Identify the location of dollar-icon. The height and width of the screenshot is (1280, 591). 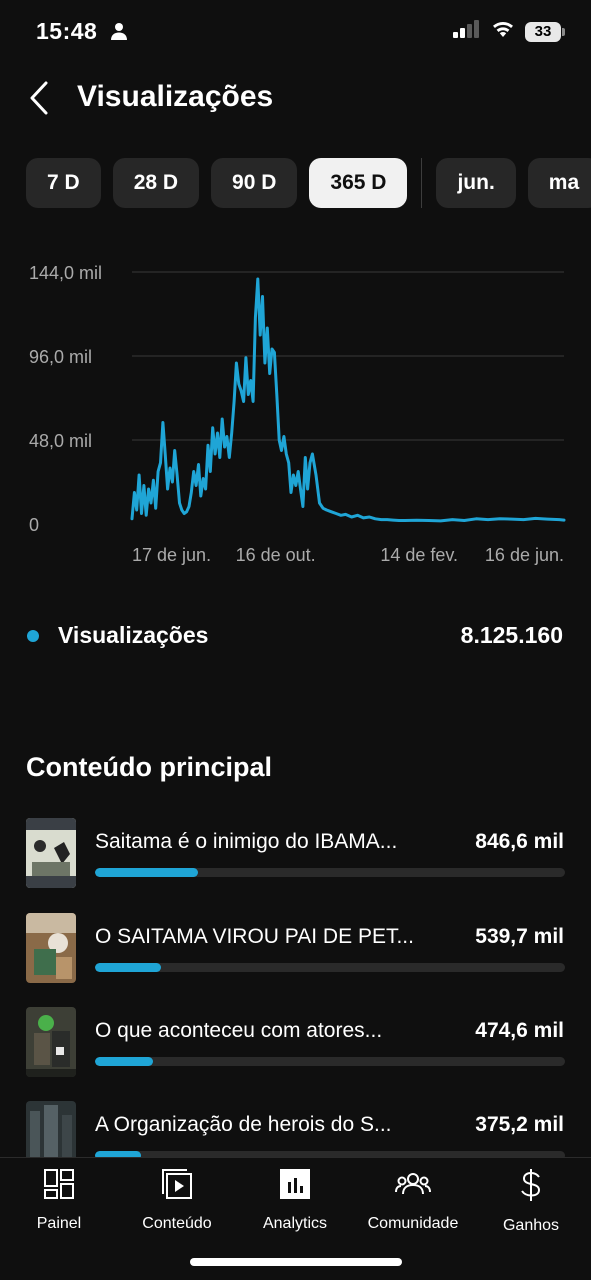
(531, 1187).